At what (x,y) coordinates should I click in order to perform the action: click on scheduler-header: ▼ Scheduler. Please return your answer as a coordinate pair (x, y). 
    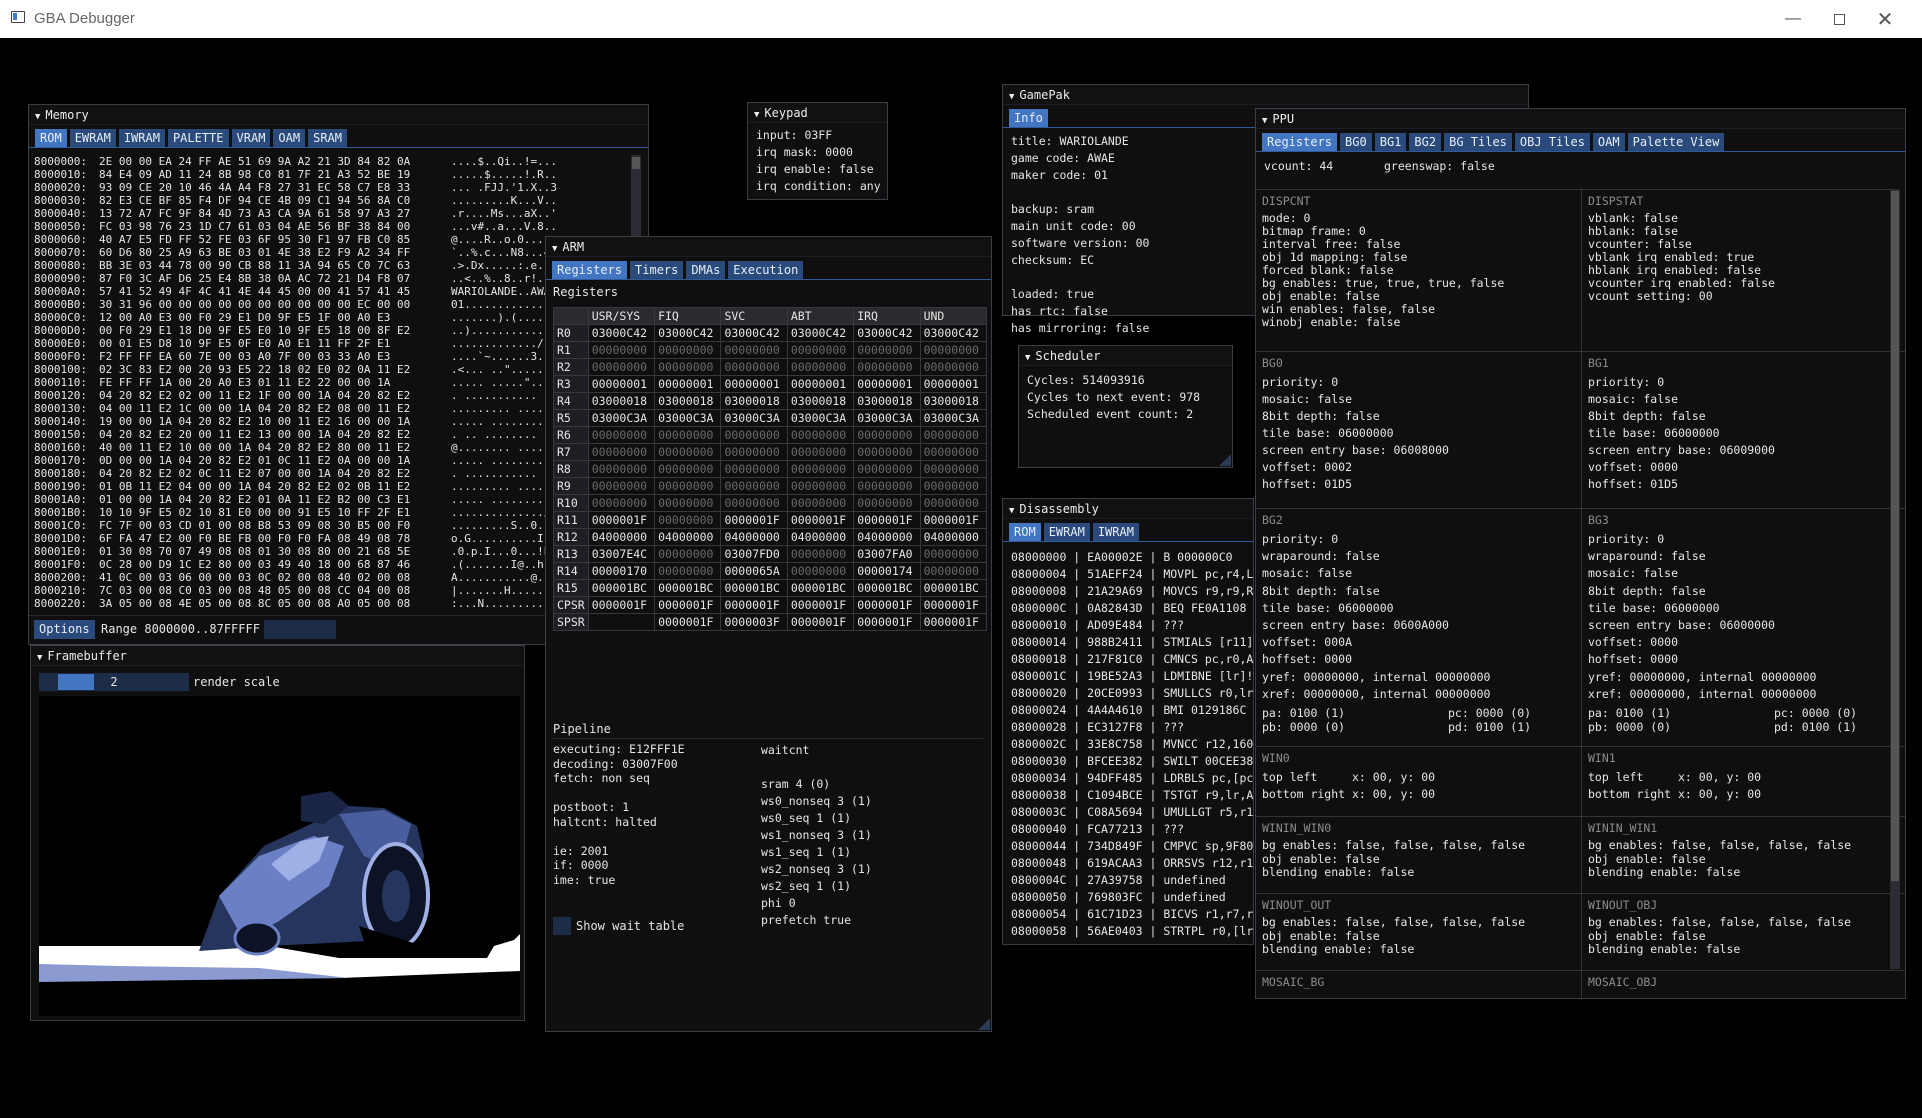
    Looking at the image, I should click on (1125, 356).